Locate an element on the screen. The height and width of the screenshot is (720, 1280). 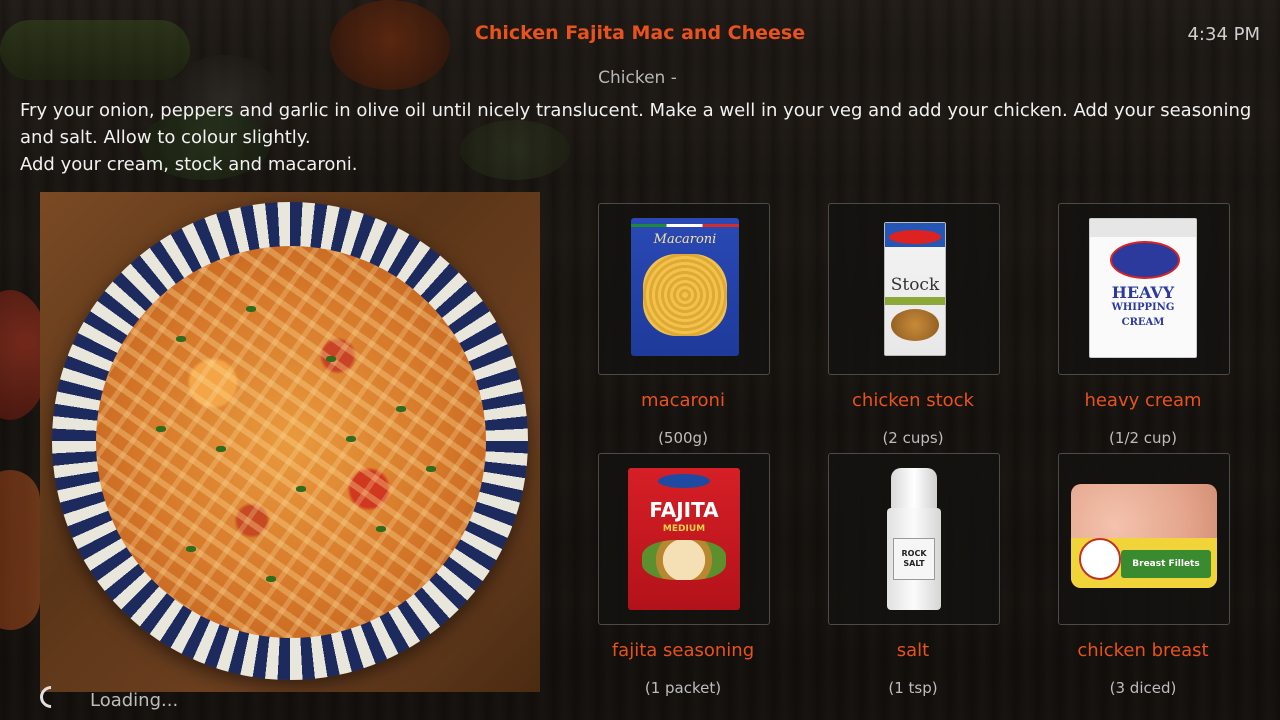
instruction-line: Add your cream, stock and macaroni. is located at coordinates (189, 164).